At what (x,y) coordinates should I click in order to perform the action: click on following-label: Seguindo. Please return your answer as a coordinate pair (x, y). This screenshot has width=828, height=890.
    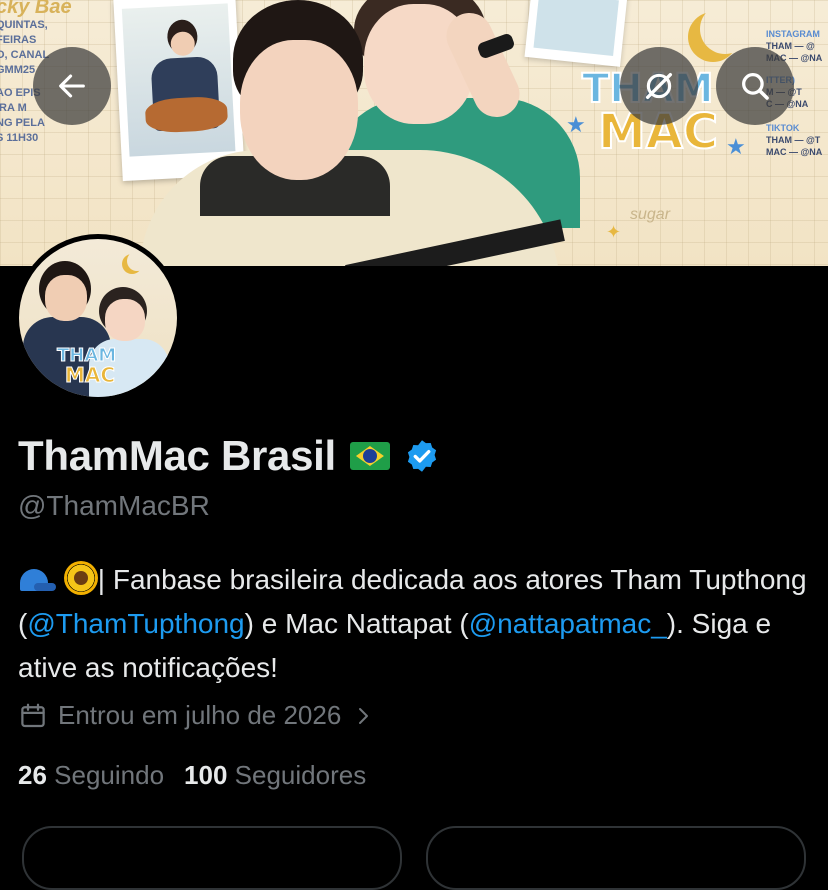
    Looking at the image, I should click on (109, 775).